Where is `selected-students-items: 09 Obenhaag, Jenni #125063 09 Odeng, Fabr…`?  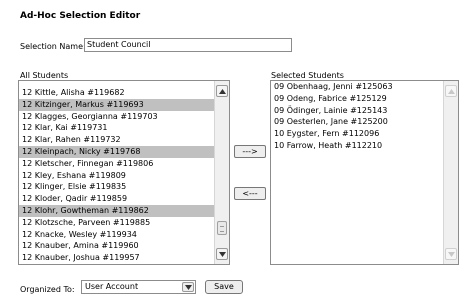 selected-students-items: 09 Obenhaag, Jenni #125063 09 Odeng, Fabr… is located at coordinates (357, 116).